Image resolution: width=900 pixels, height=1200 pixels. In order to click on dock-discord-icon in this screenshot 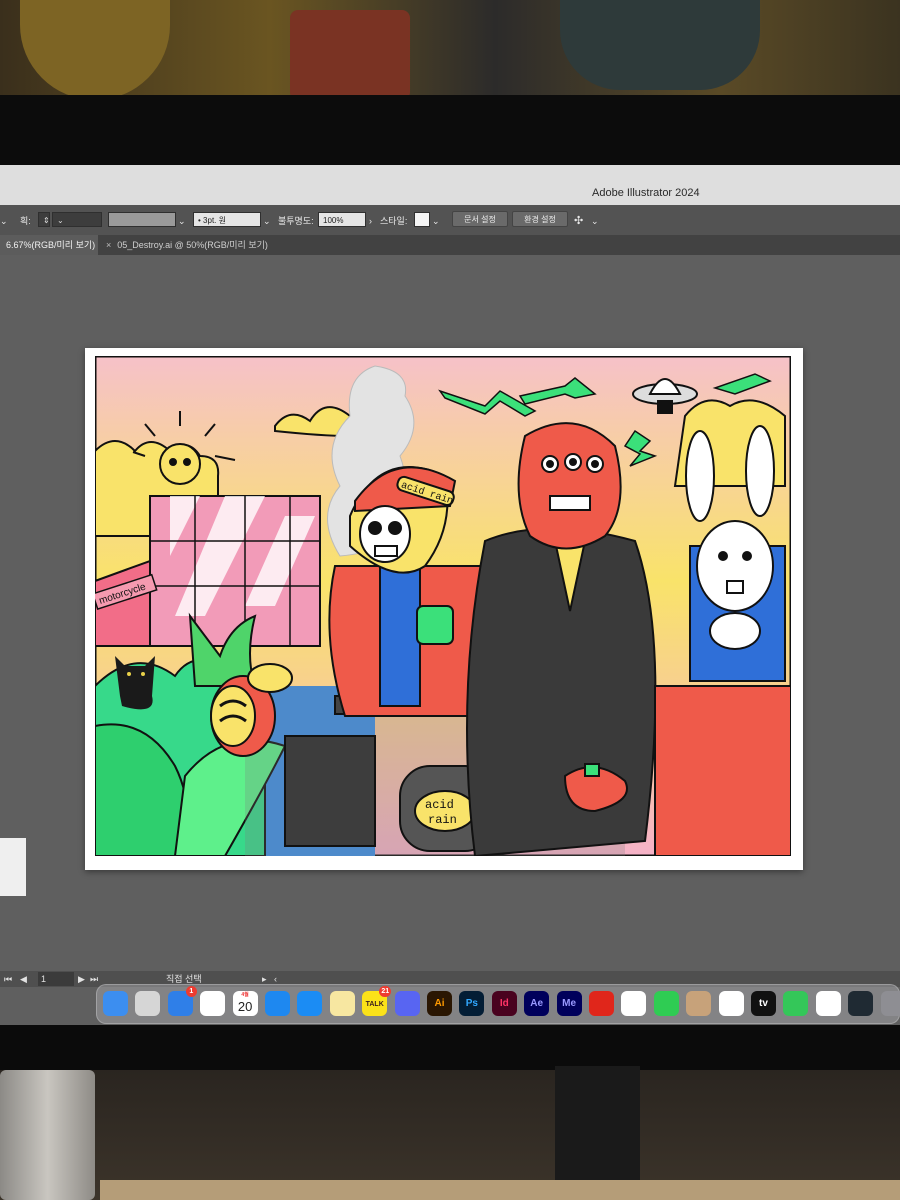, I will do `click(407, 1003)`.